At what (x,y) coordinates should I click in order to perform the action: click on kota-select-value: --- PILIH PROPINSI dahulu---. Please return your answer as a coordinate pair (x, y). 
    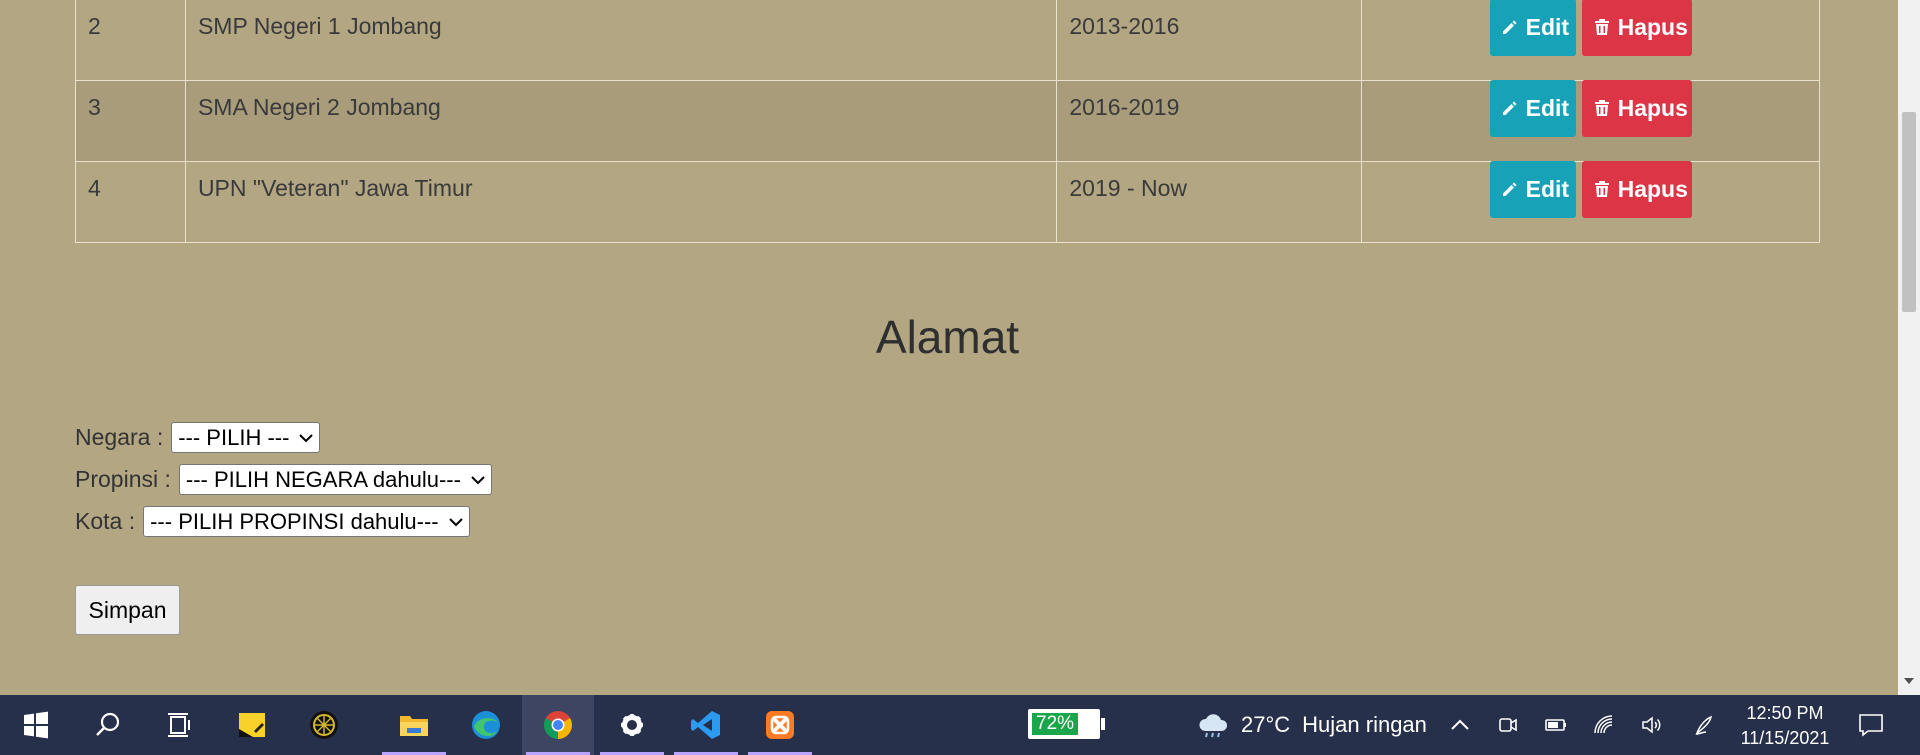
    Looking at the image, I should click on (294, 521).